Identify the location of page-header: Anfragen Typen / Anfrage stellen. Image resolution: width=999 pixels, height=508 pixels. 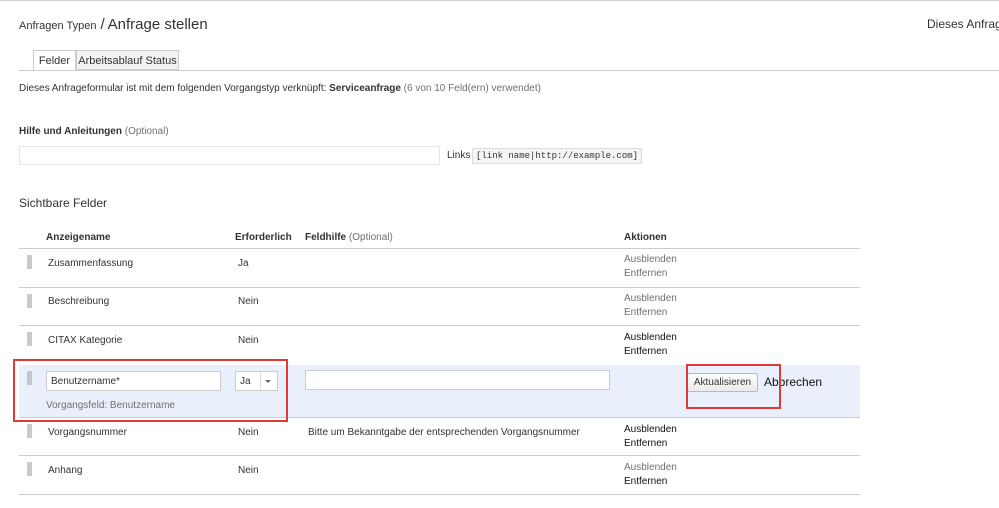
(113, 24).